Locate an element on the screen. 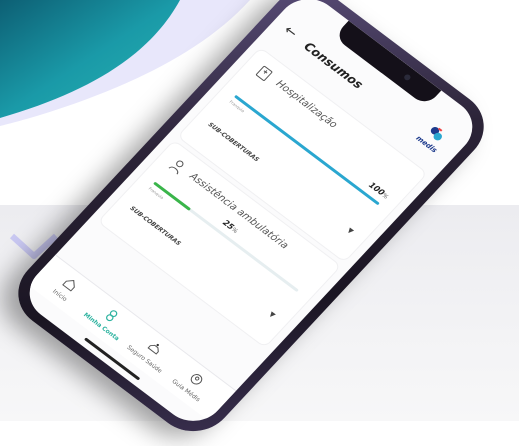 This screenshot has height=446, width=519. percent-sign: % is located at coordinates (385, 196).